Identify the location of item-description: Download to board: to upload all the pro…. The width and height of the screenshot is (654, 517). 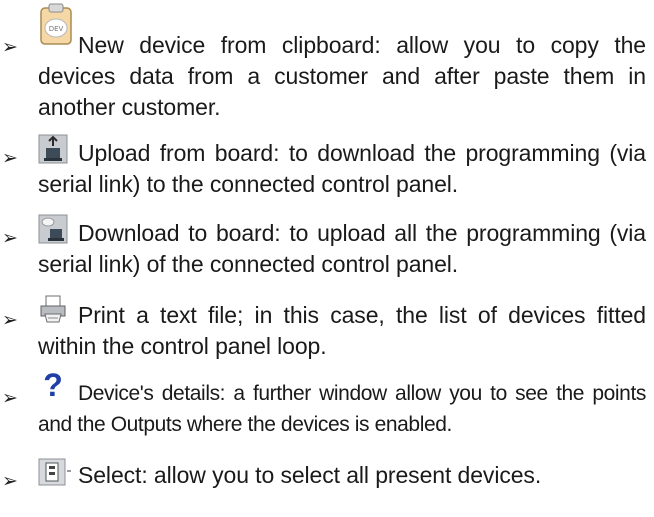
(342, 248).